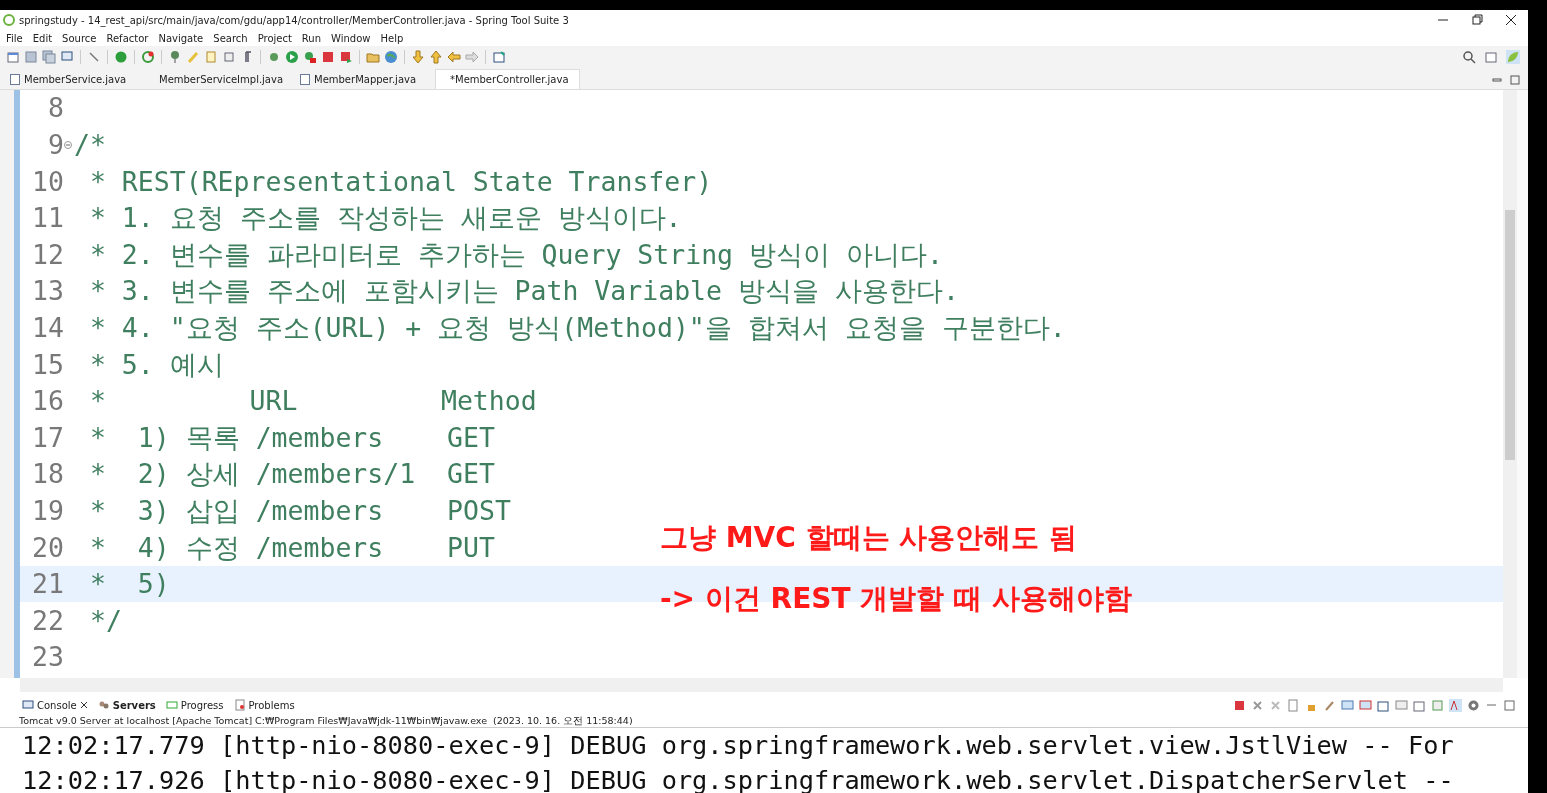 This screenshot has width=1547, height=793. What do you see at coordinates (1419, 705) in the screenshot?
I see `new-window-icon` at bounding box center [1419, 705].